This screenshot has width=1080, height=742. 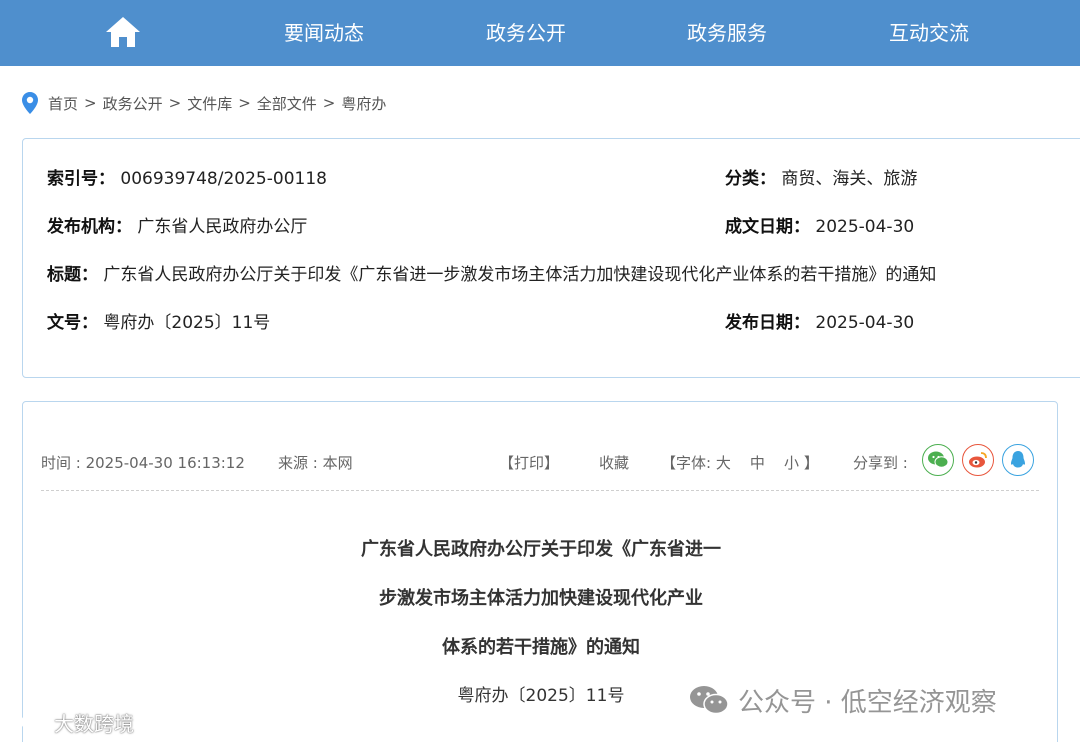 I want to click on meta-divider, so click(x=540, y=490).